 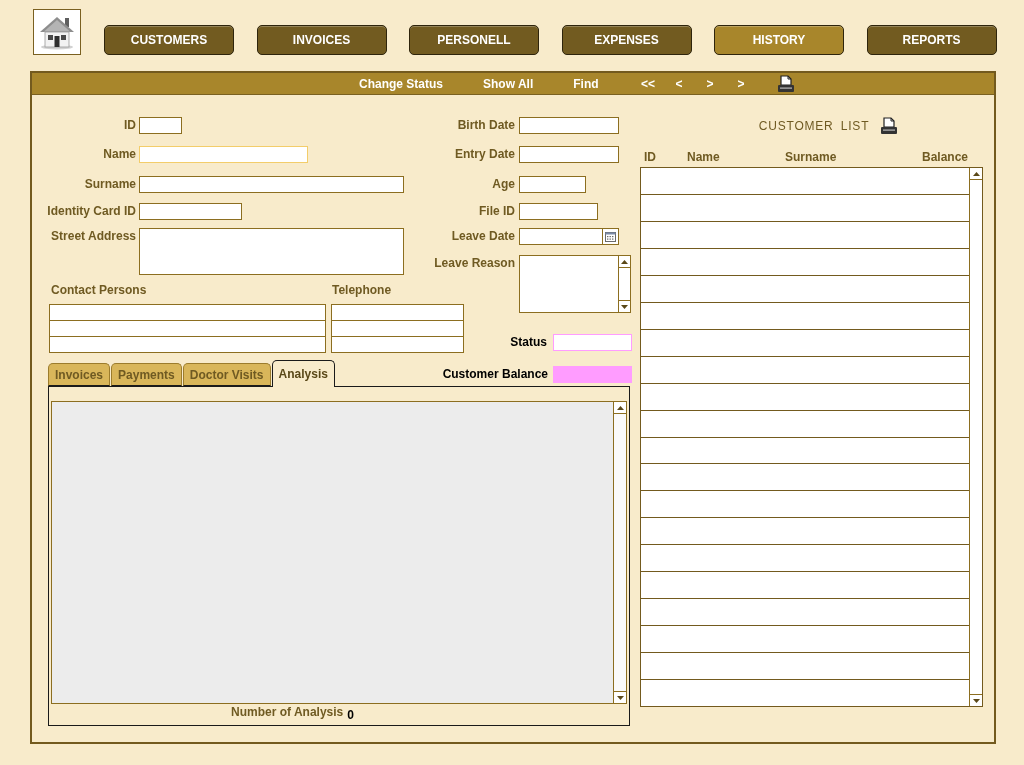 I want to click on nav-button: CUSTOMERS, so click(x=169, y=40).